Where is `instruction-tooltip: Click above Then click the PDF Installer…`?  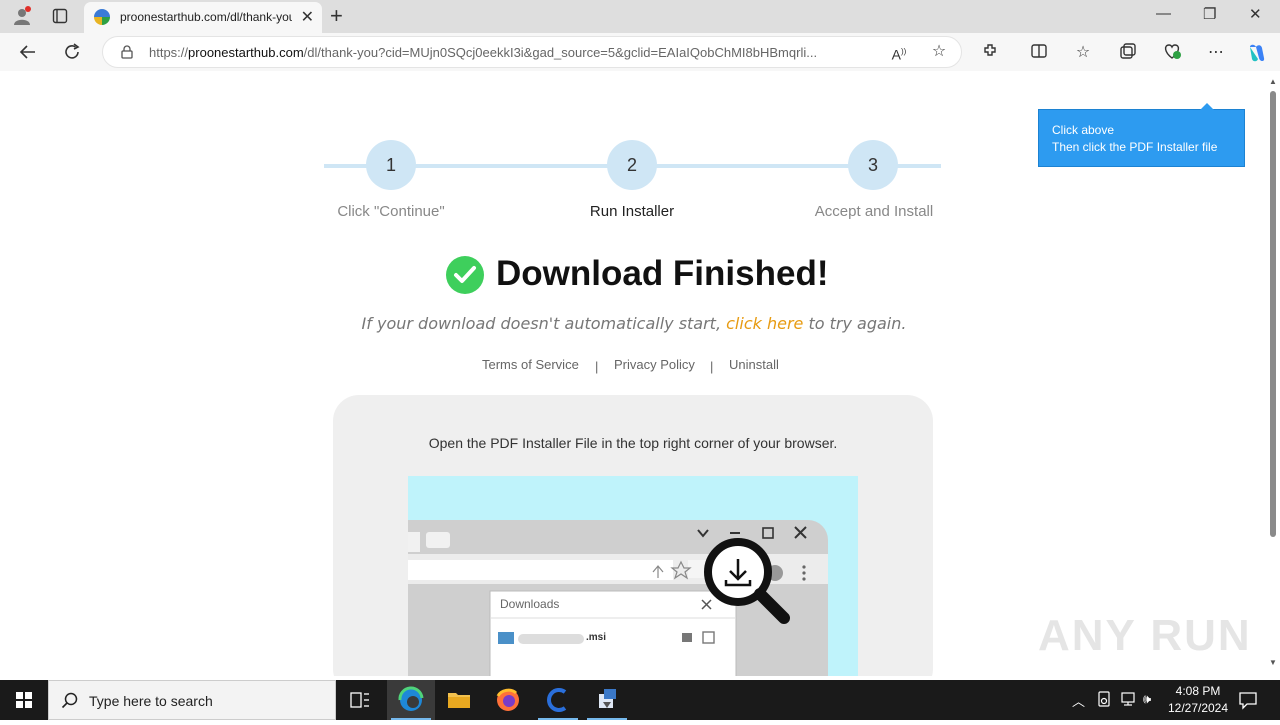
instruction-tooltip: Click above Then click the PDF Installer… is located at coordinates (1141, 135).